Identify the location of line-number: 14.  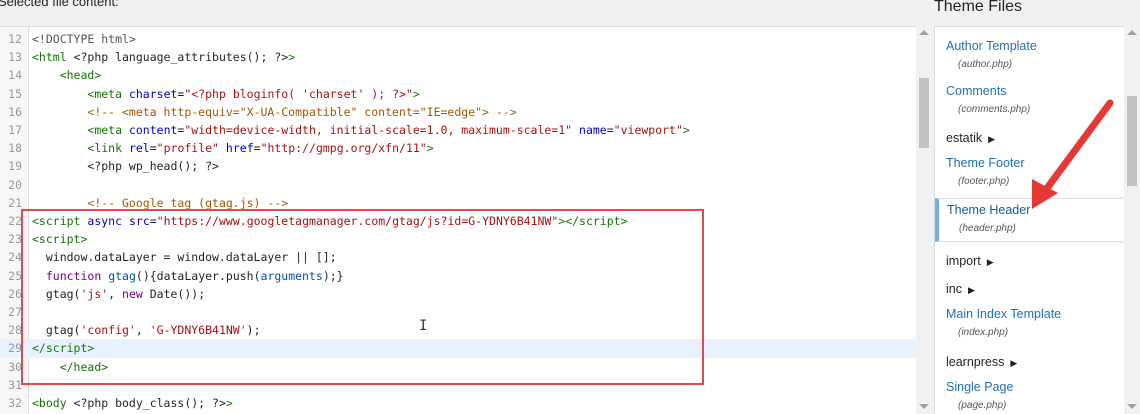
(15, 75).